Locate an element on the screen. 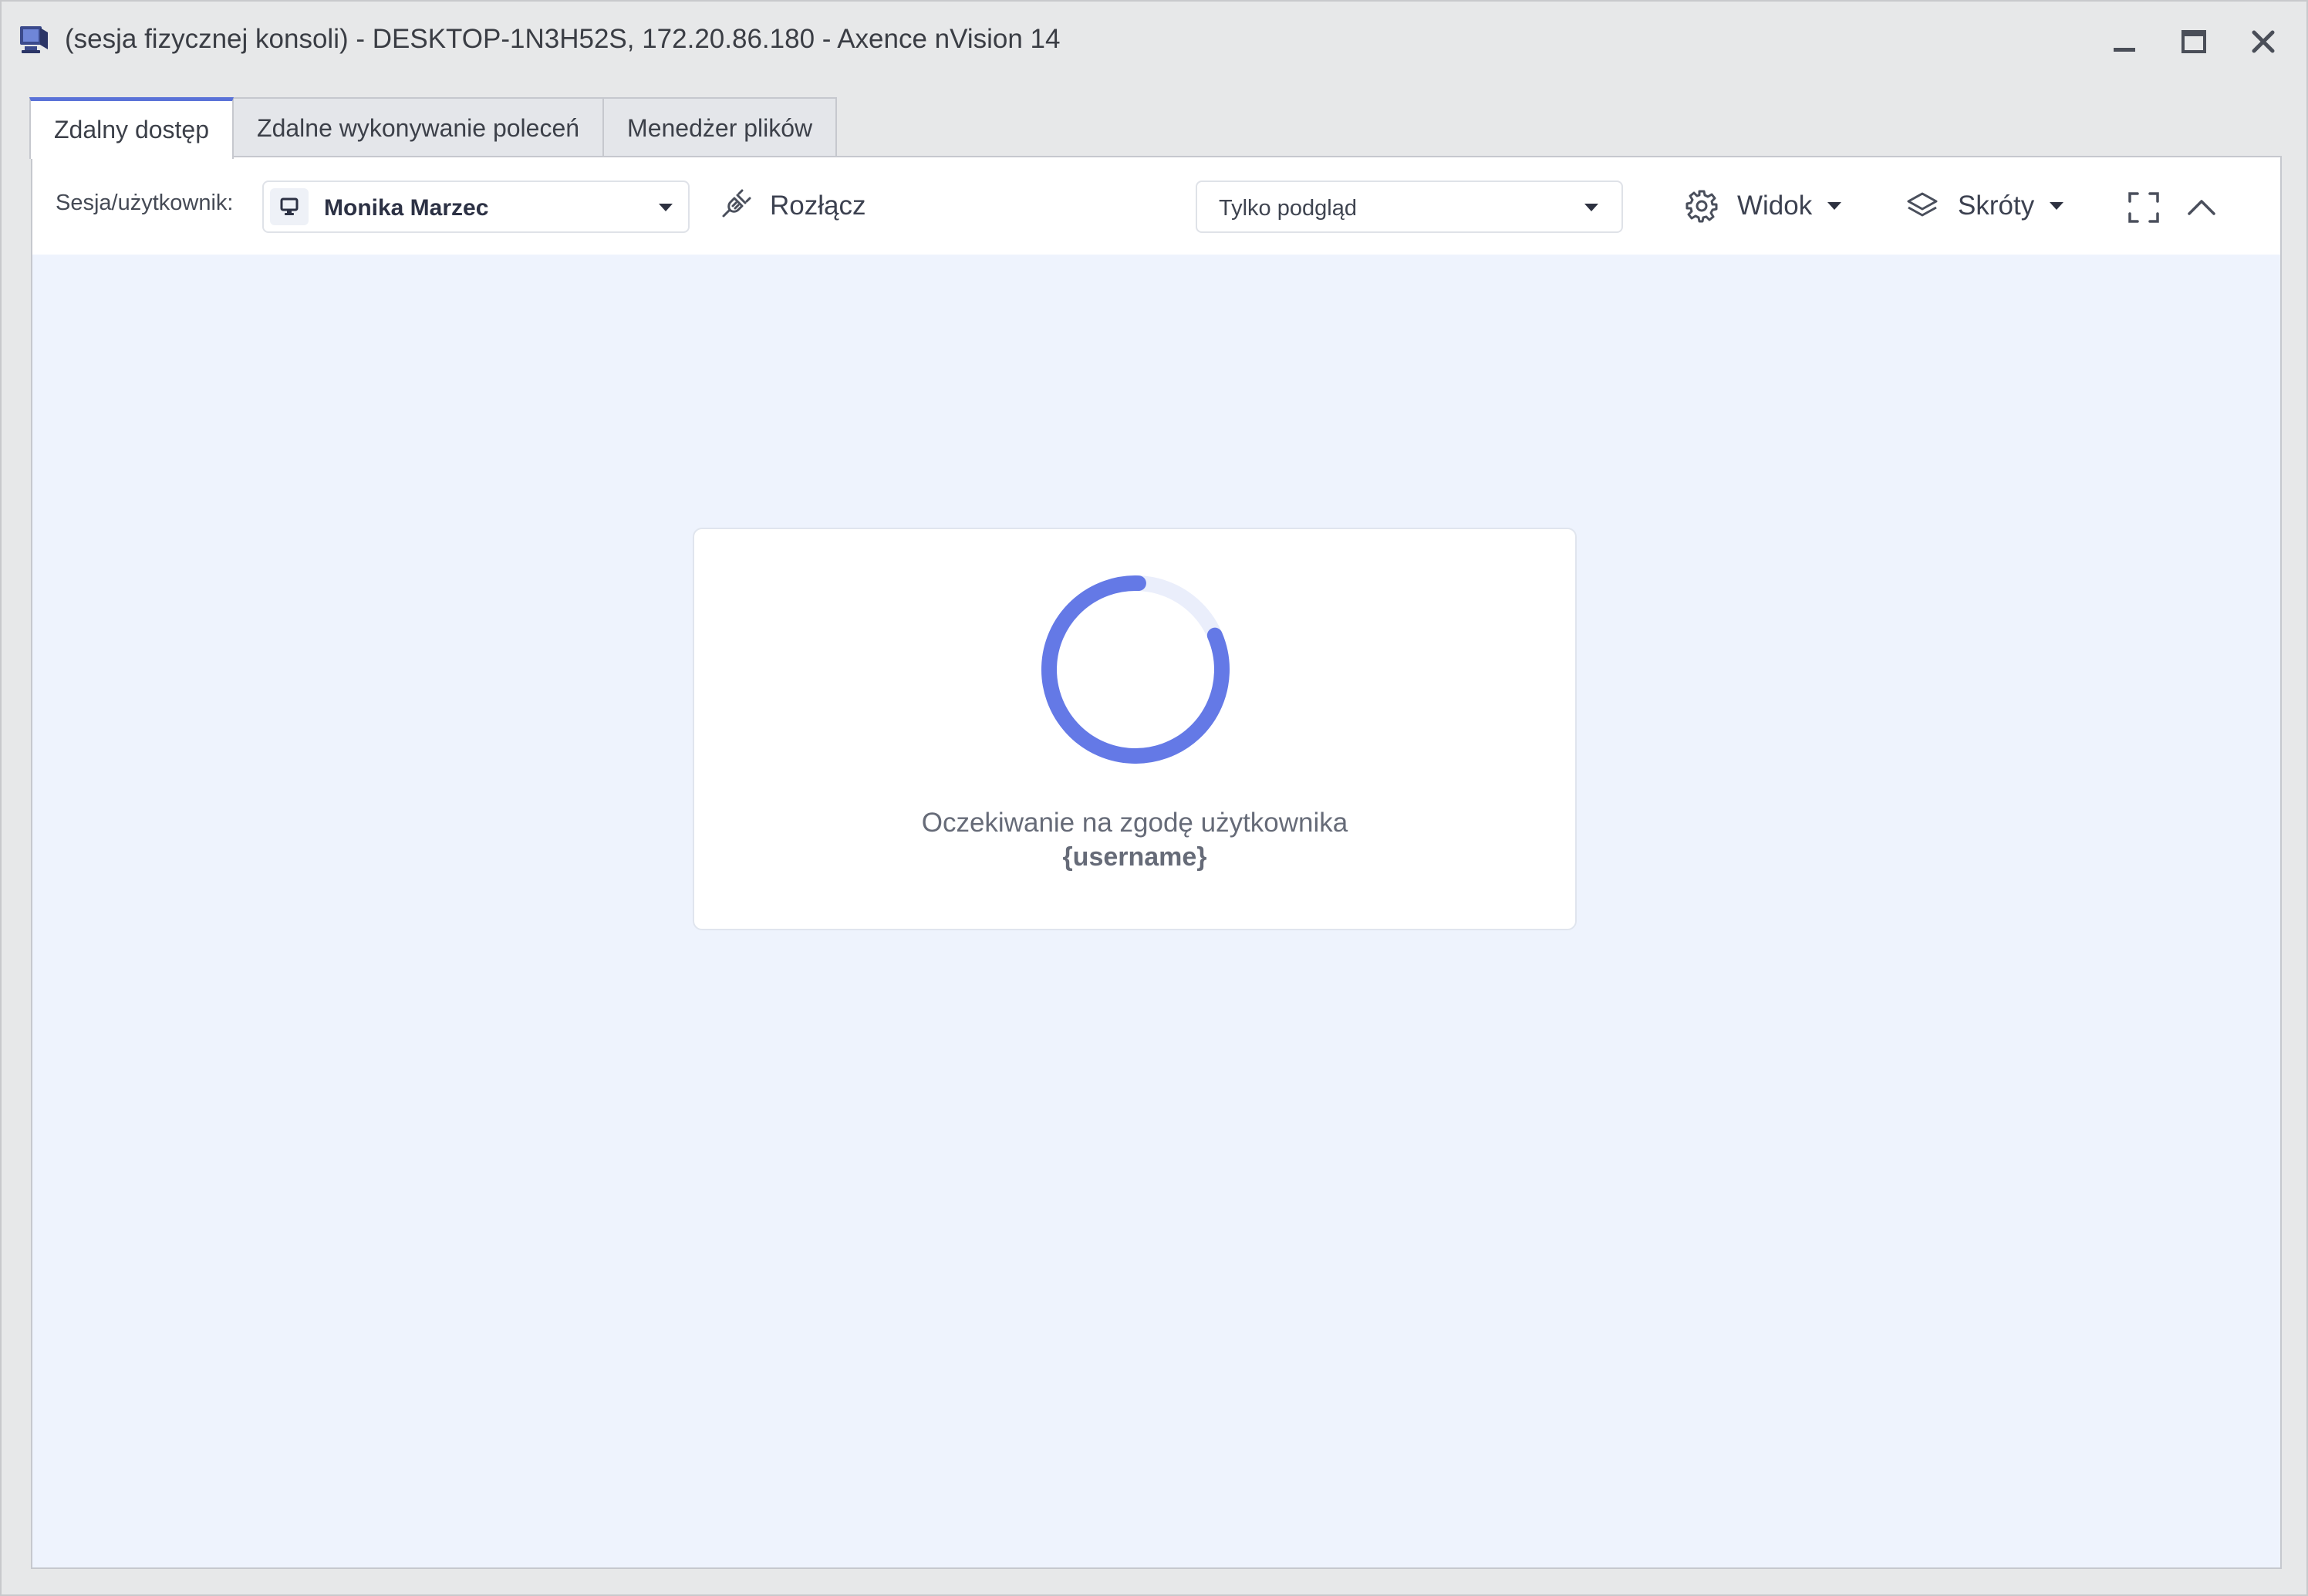 This screenshot has height=1596, width=2308. tab-label: Zdalne wykonywanie poleceń is located at coordinates (418, 127).